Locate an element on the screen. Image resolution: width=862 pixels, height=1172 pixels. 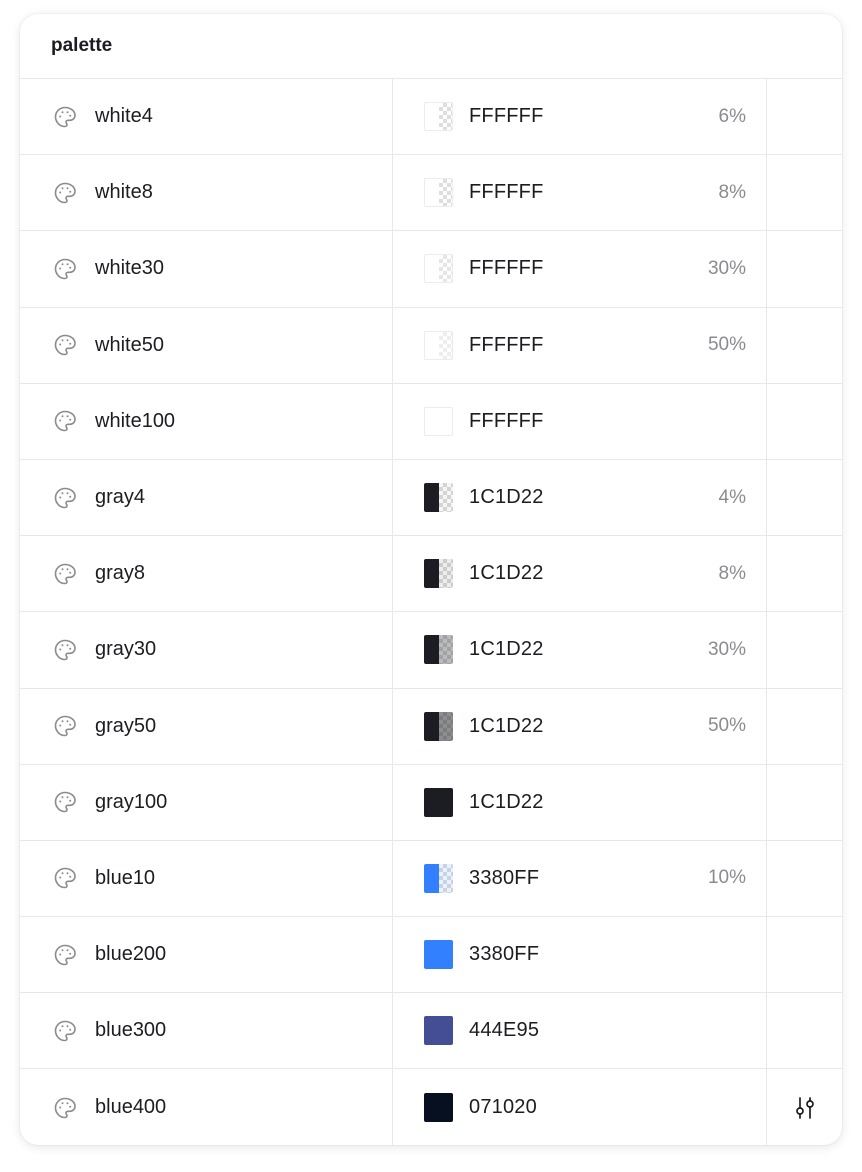
color-name: gray100 is located at coordinates (131, 801).